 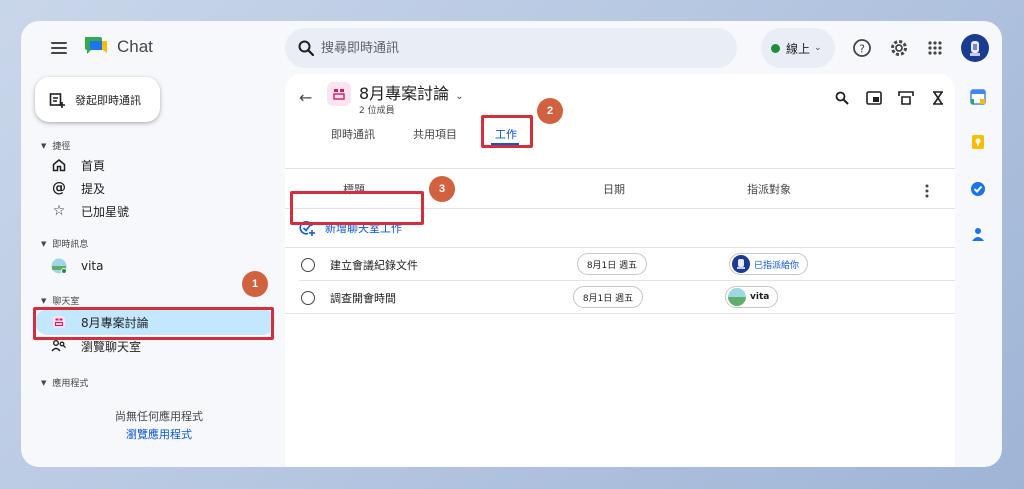 I want to click on sidebar-item-starred: ☆ 已加星號, so click(x=155, y=211).